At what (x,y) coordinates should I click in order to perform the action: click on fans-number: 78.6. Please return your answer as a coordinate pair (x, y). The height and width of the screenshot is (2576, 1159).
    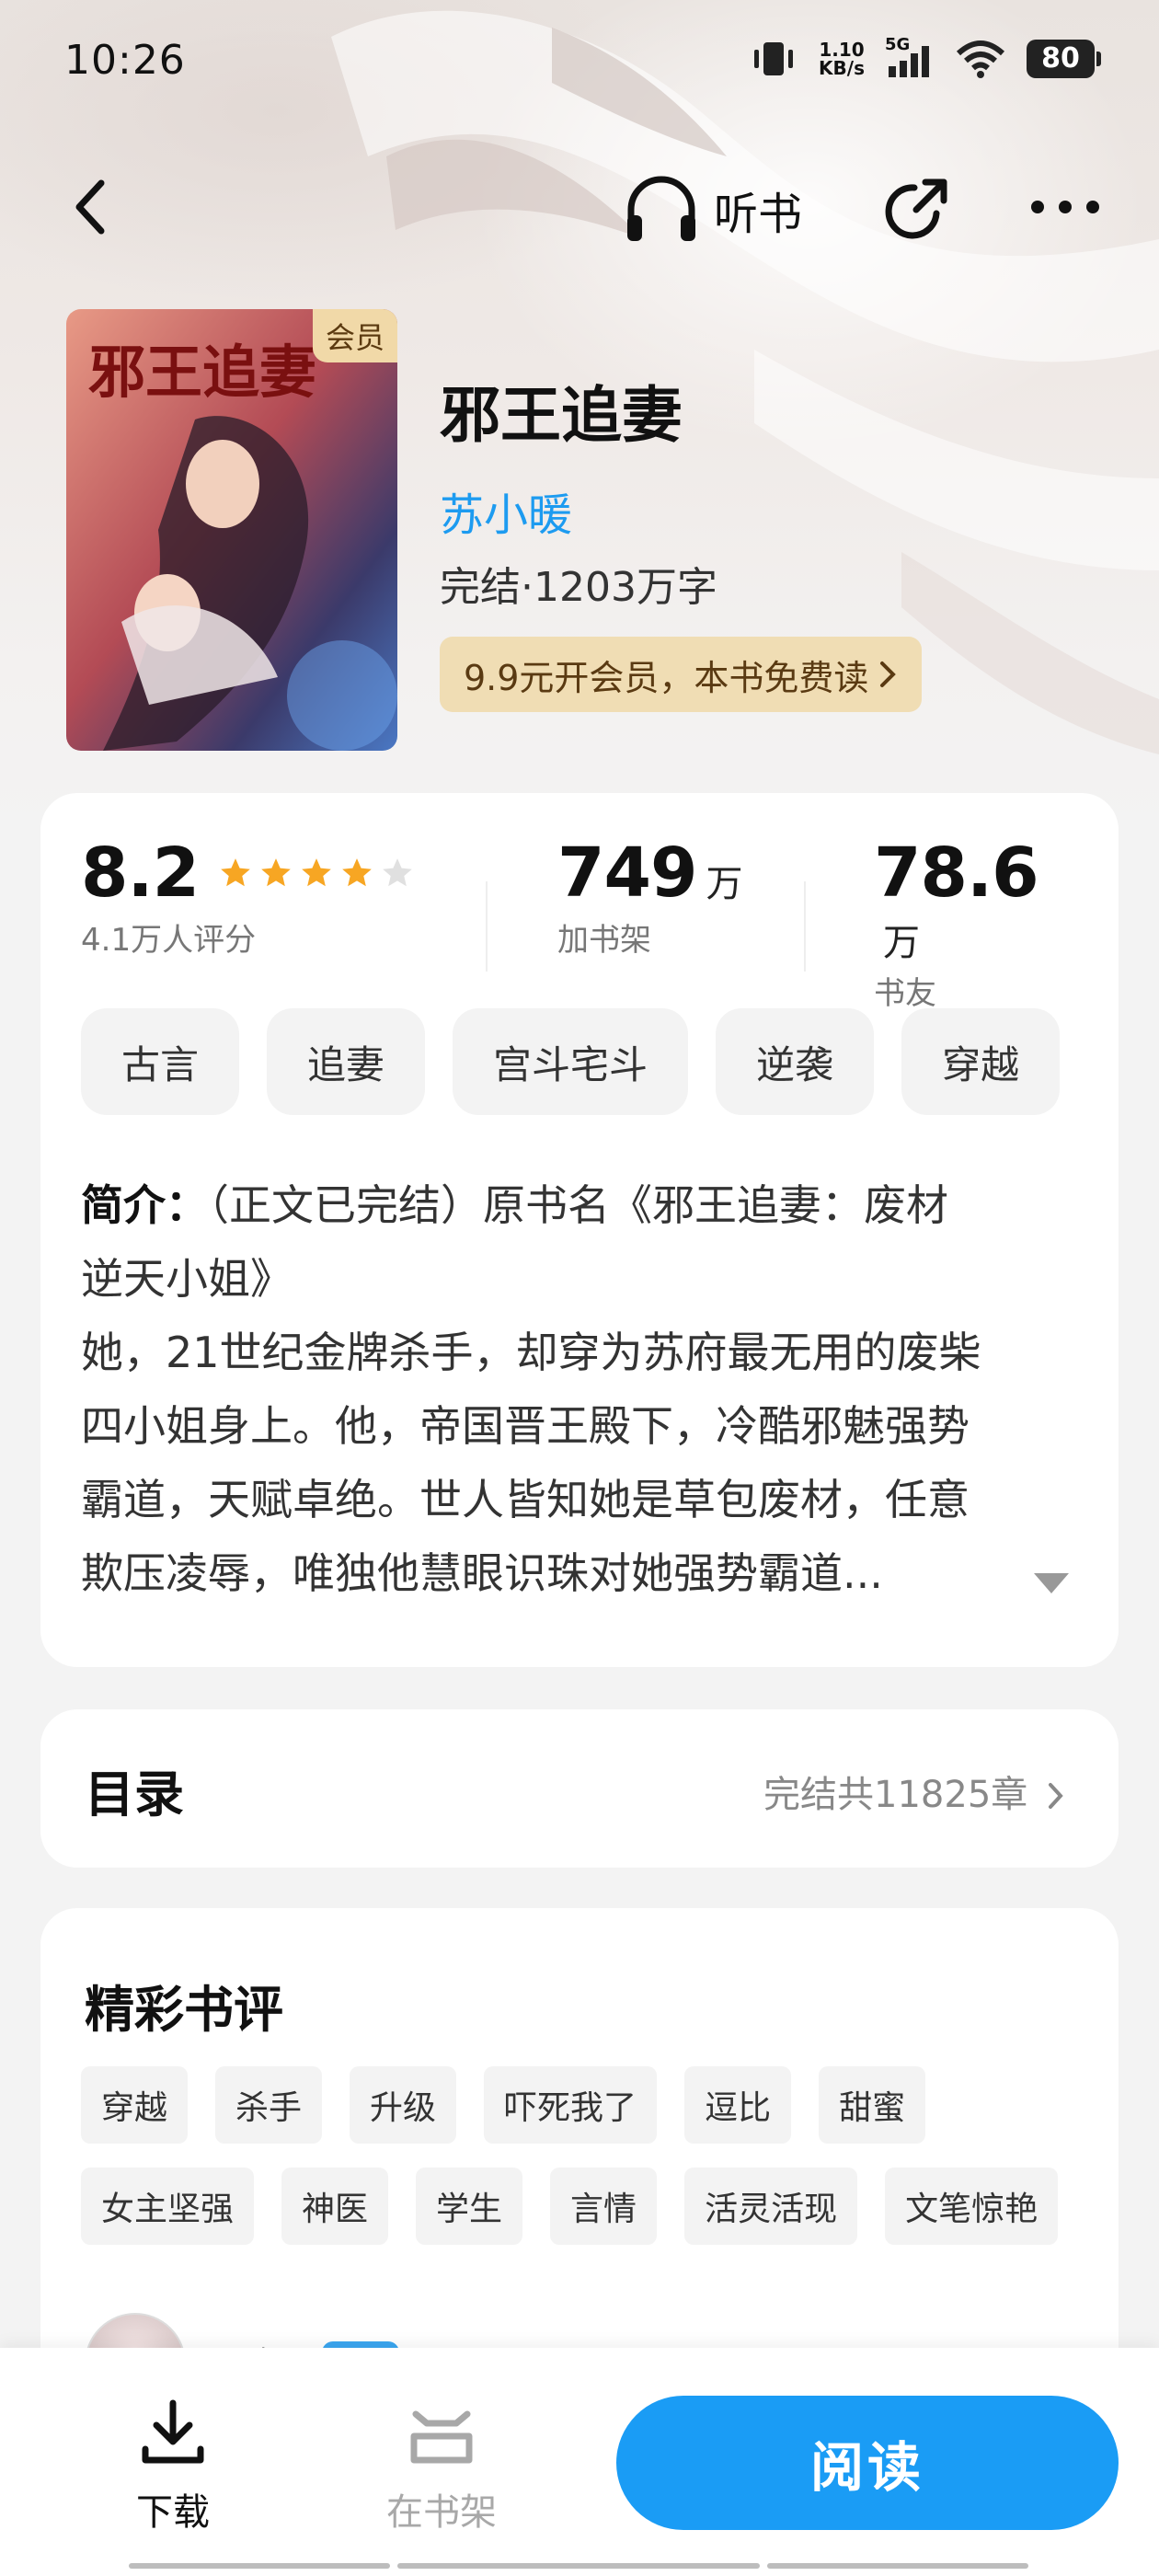
    Looking at the image, I should click on (956, 873).